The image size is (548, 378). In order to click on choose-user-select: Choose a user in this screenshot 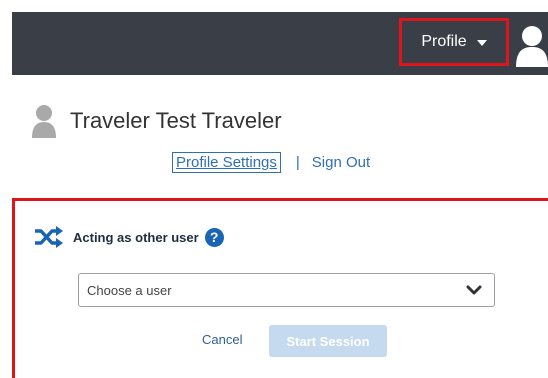, I will do `click(286, 290)`.